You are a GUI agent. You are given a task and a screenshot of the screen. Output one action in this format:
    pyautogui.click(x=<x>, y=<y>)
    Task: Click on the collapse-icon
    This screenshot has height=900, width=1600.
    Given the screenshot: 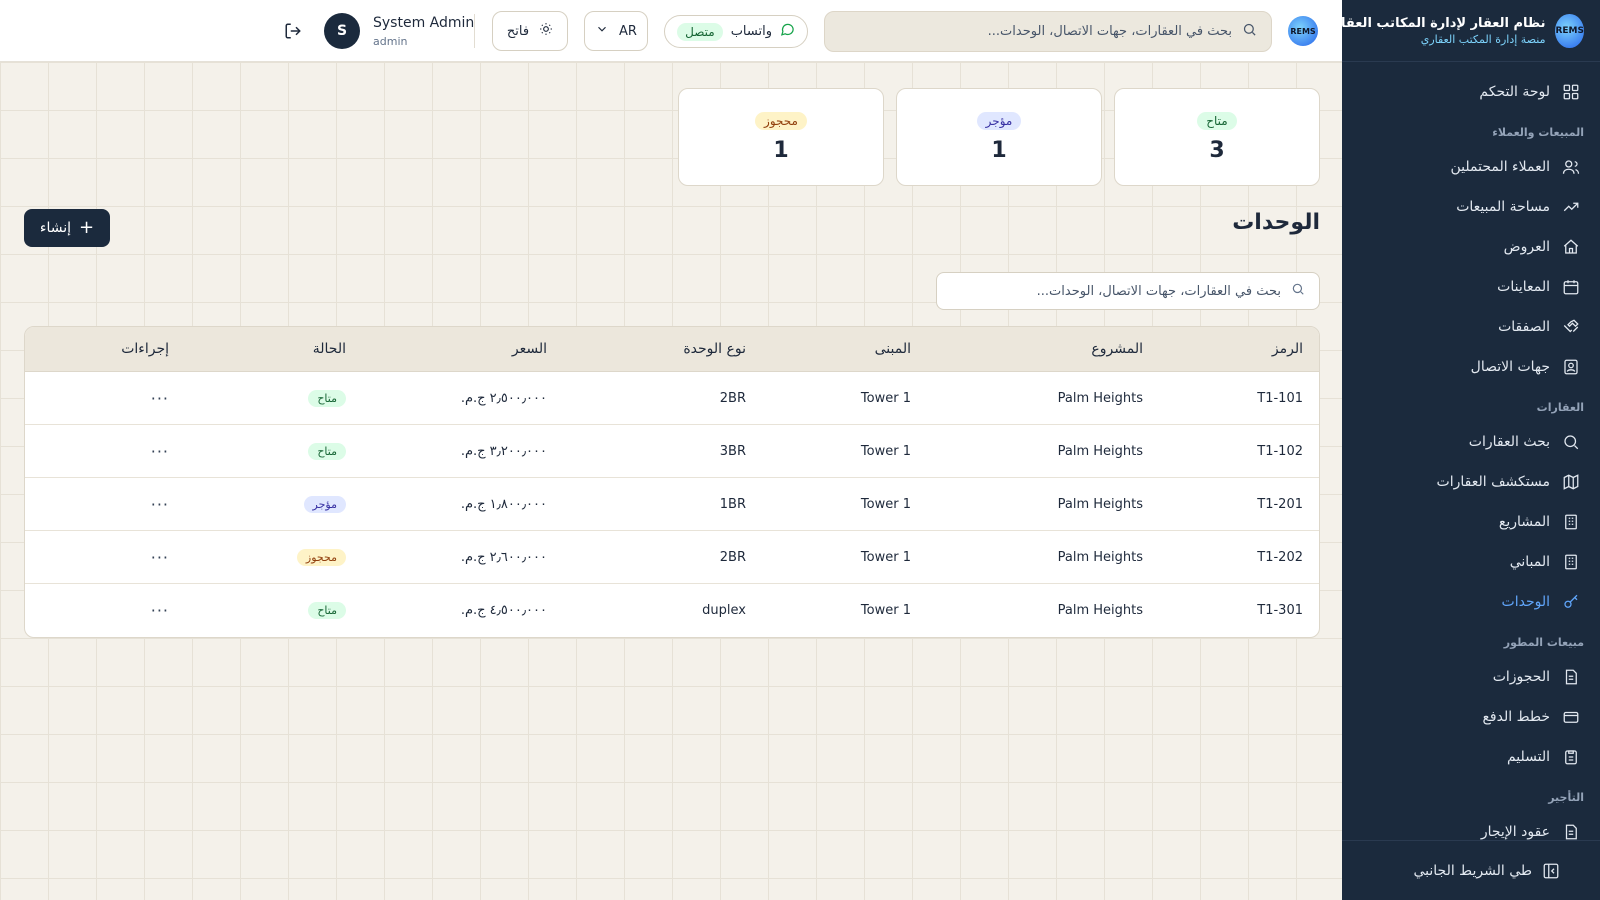 What is the action you would take?
    pyautogui.click(x=1551, y=871)
    